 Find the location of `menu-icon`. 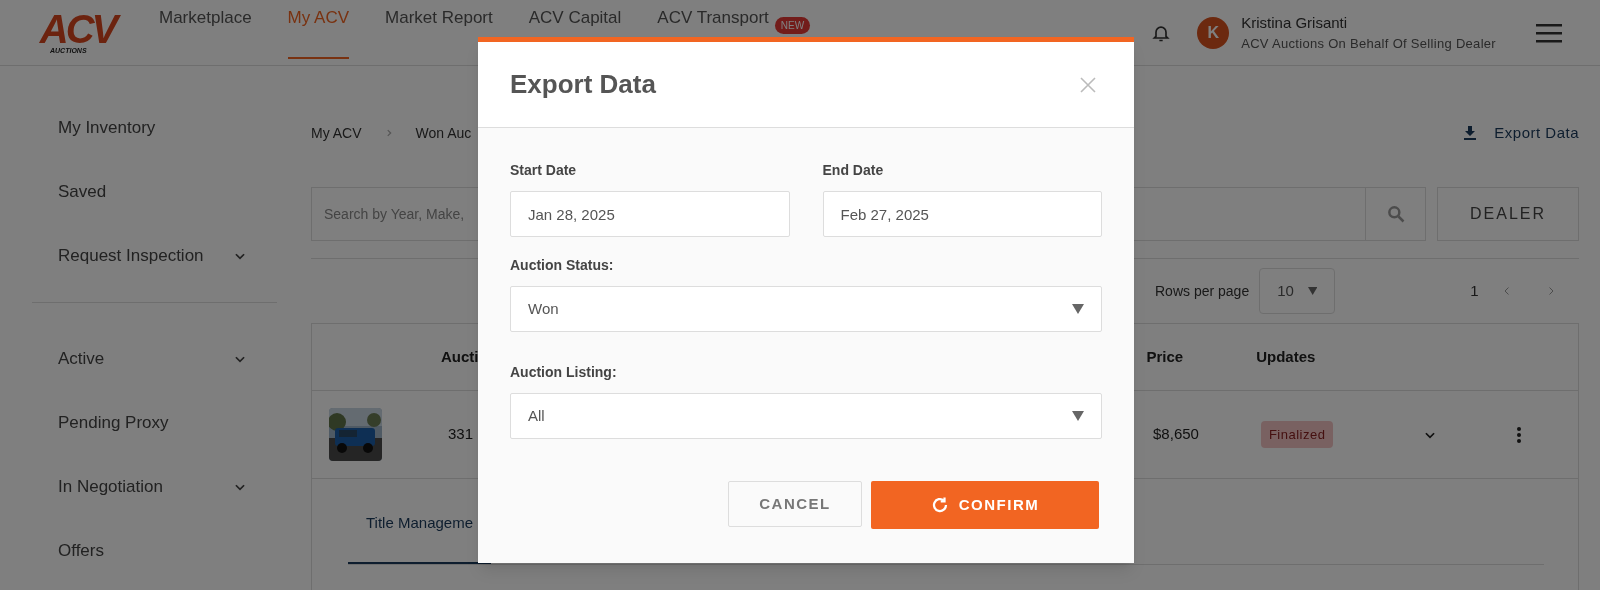

menu-icon is located at coordinates (1549, 32).